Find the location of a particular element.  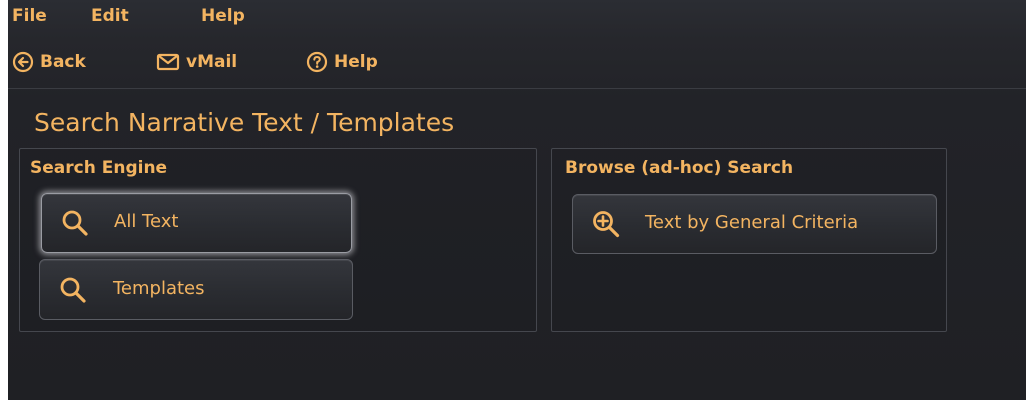

menu-help: Help is located at coordinates (223, 16).